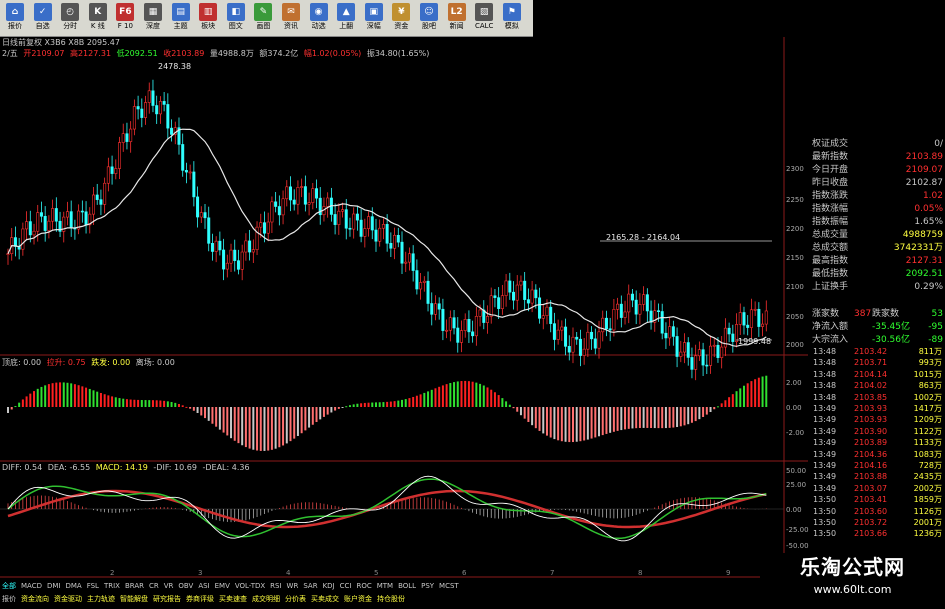 This screenshot has height=609, width=945. I want to click on indicator-tab: BRAR, so click(134, 586).